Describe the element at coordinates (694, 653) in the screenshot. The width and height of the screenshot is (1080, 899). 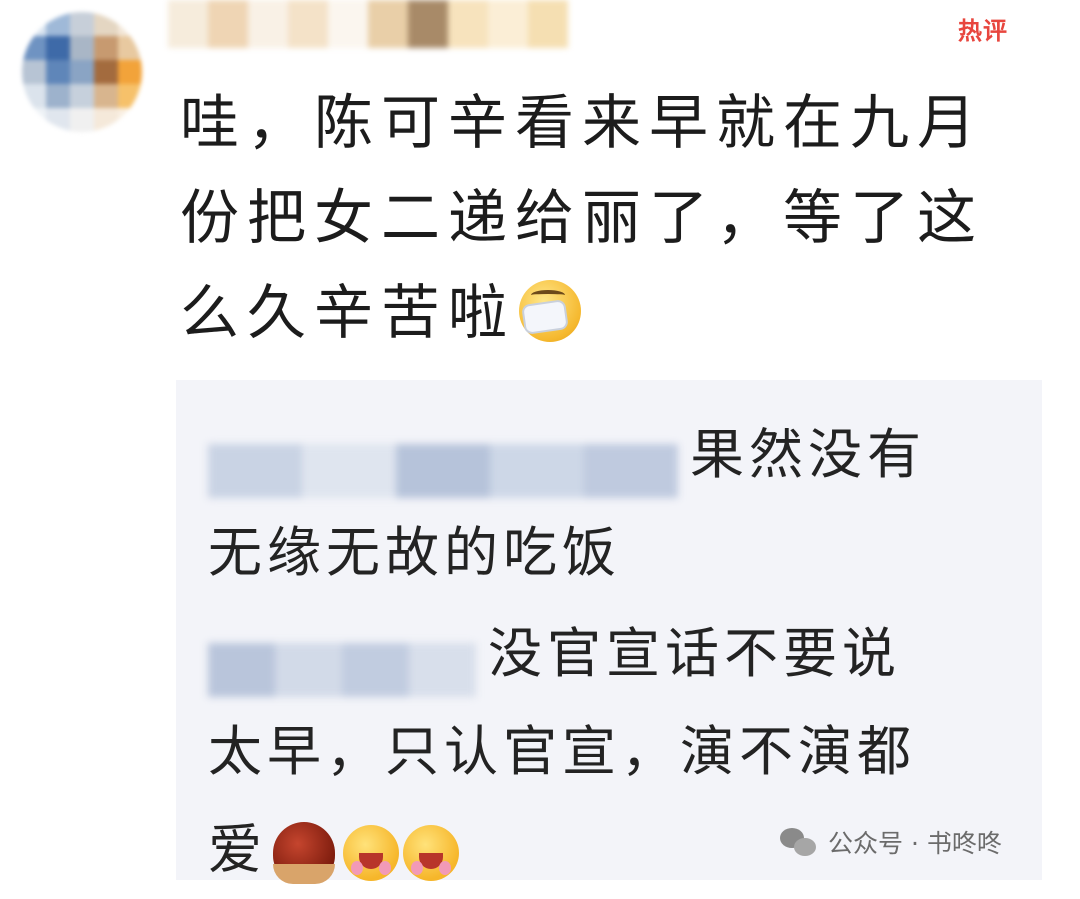
I see `reply-text-line1: 没官宣话不要说` at that location.